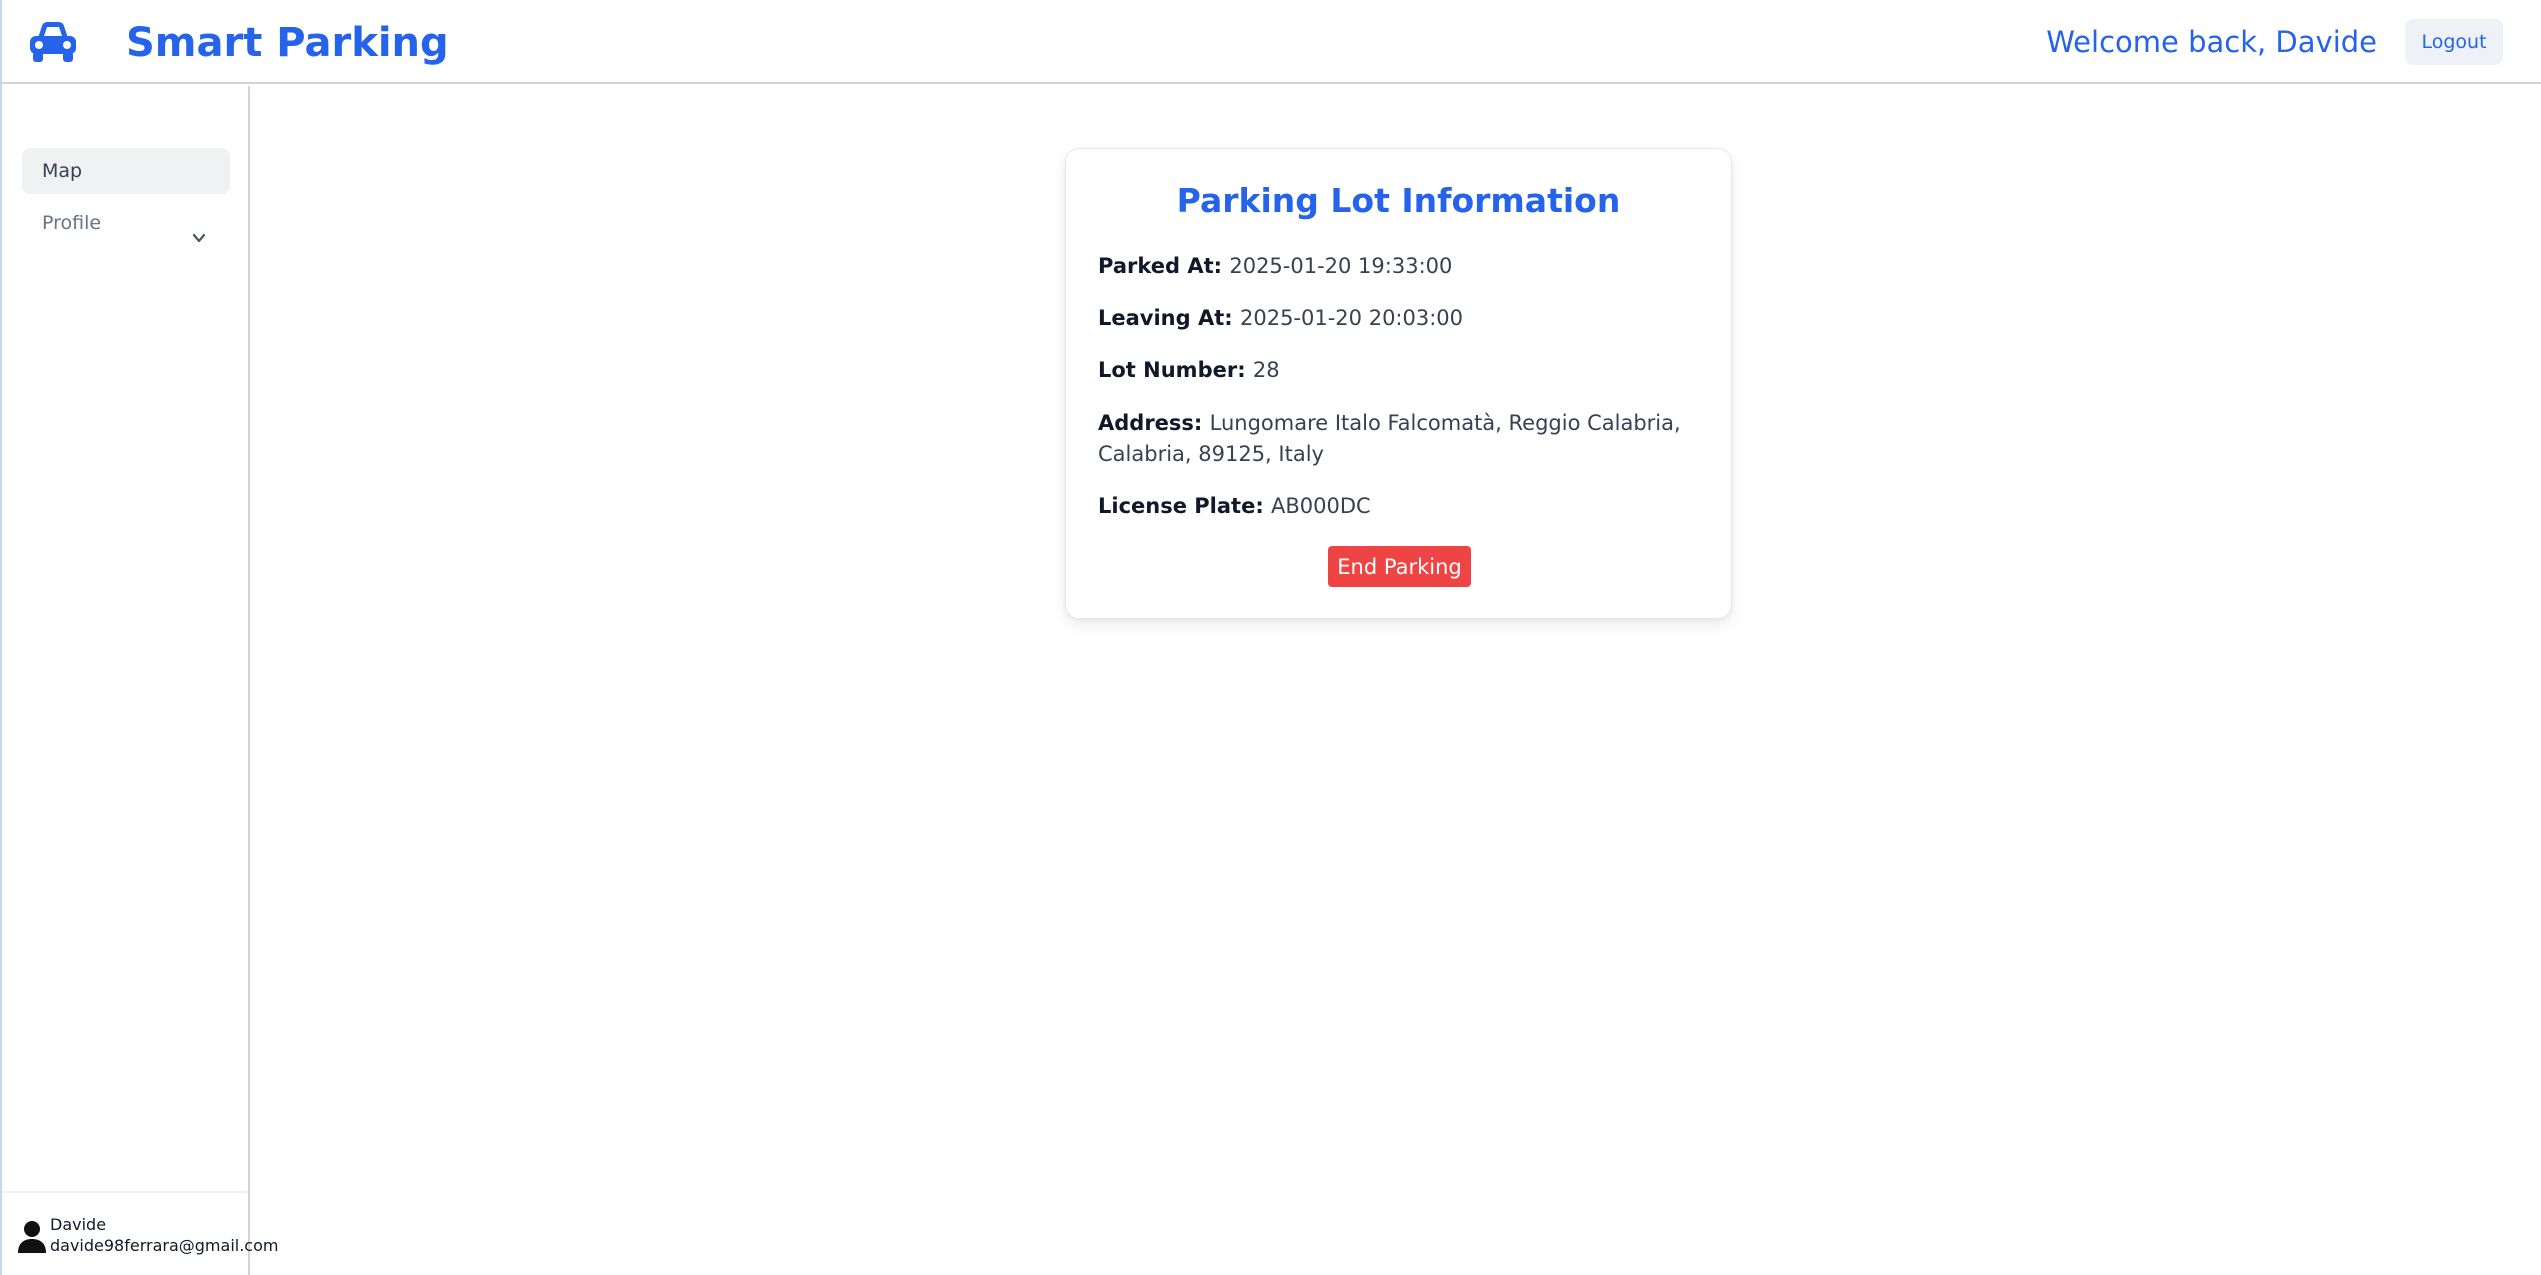 Image resolution: width=2541 pixels, height=1275 pixels. I want to click on chevron-down-icon, so click(199, 229).